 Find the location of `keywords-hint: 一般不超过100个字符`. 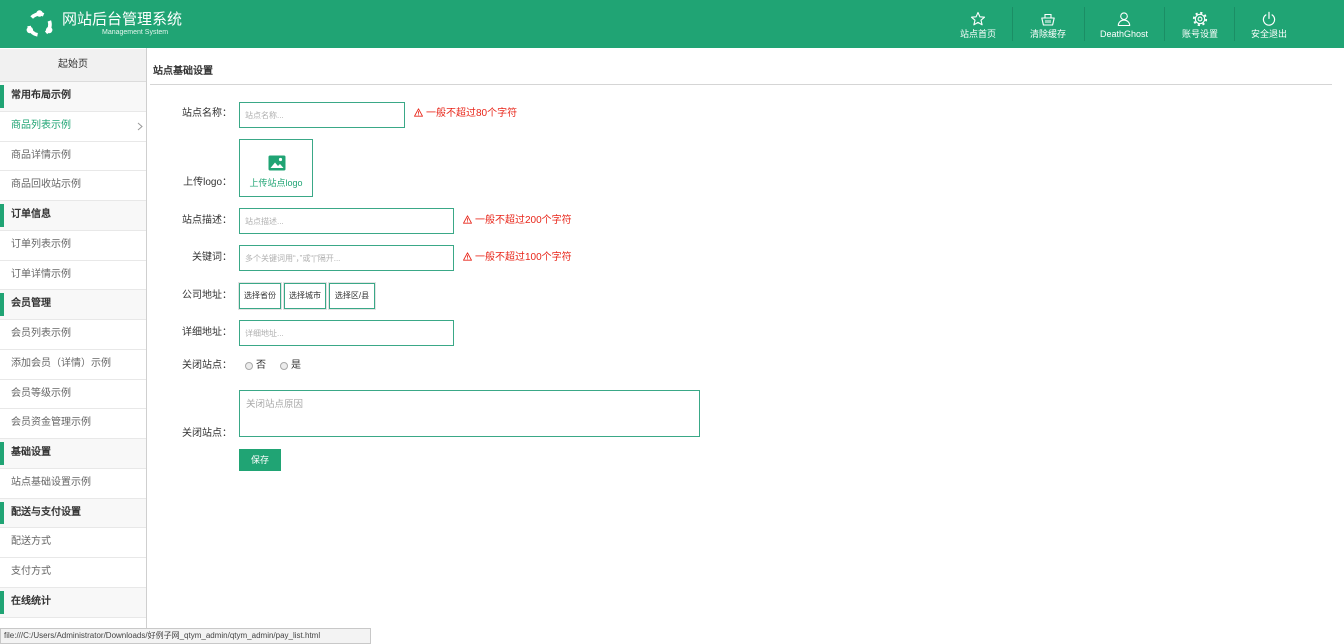

keywords-hint: 一般不超过100个字符 is located at coordinates (517, 258).